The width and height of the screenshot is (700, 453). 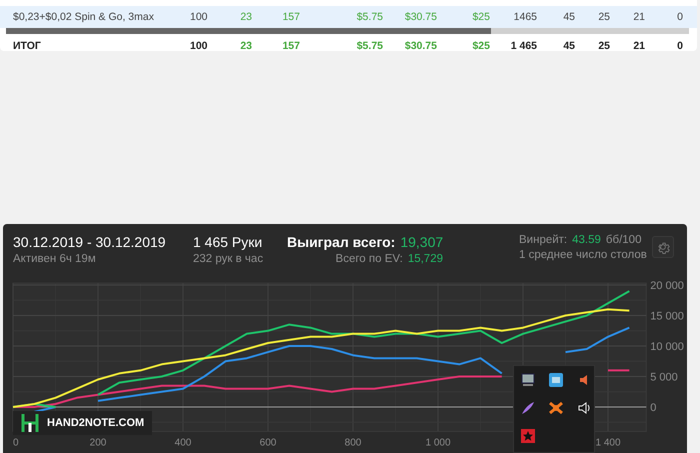 I want to click on feather-icon, so click(x=528, y=408).